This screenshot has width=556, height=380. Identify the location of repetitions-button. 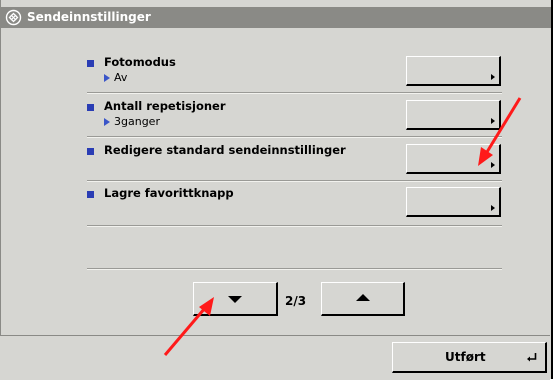
(453, 115).